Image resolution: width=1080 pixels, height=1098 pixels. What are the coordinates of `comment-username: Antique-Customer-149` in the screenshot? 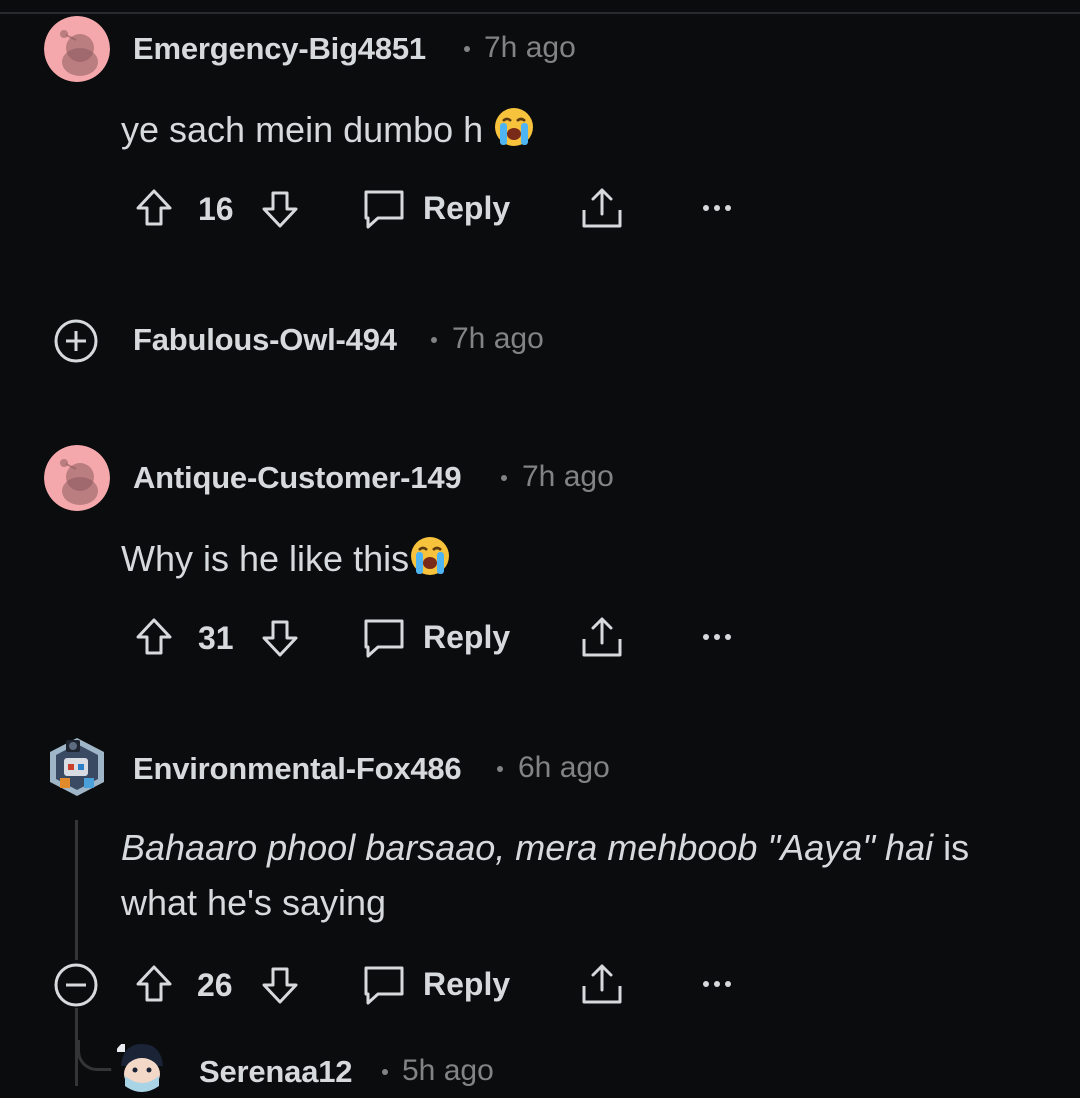 It's located at (297, 478).